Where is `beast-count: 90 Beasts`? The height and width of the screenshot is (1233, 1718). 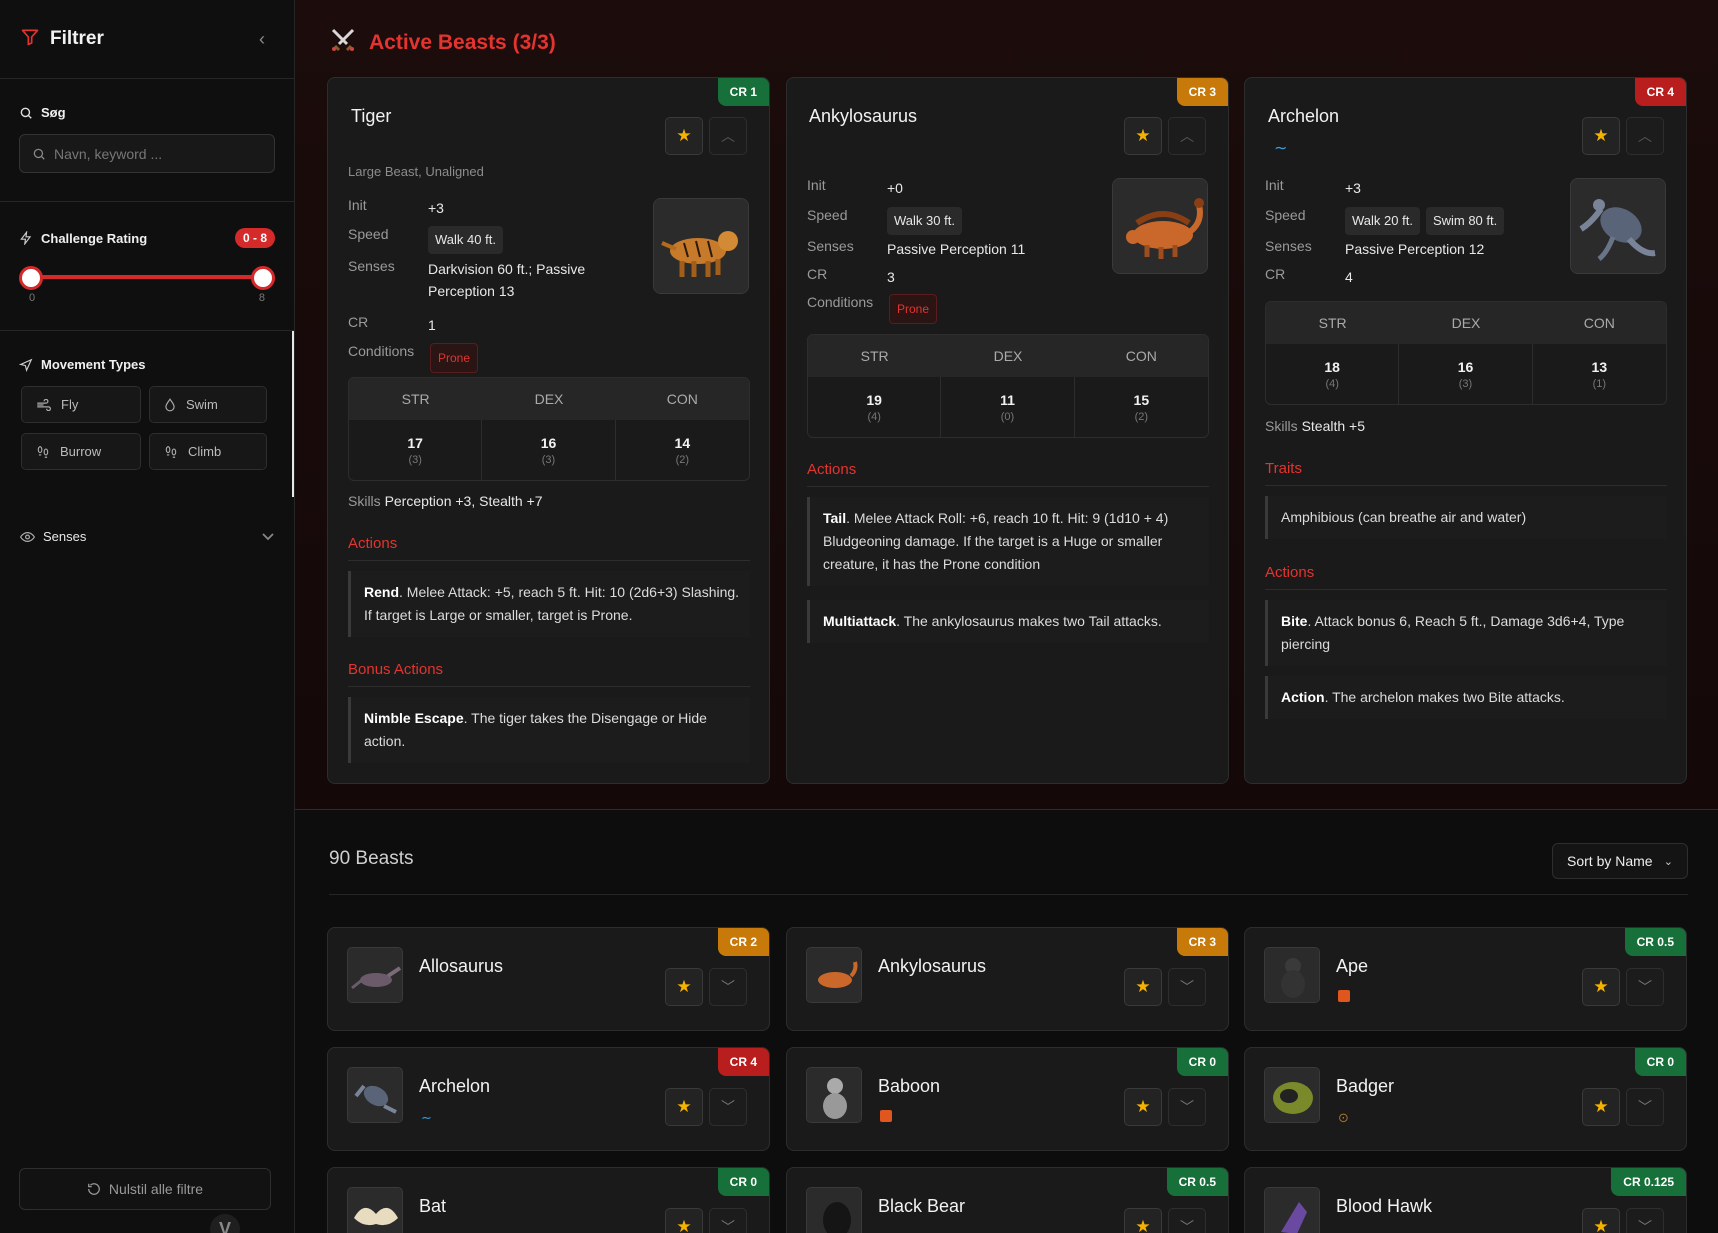
beast-count: 90 Beasts is located at coordinates (371, 858).